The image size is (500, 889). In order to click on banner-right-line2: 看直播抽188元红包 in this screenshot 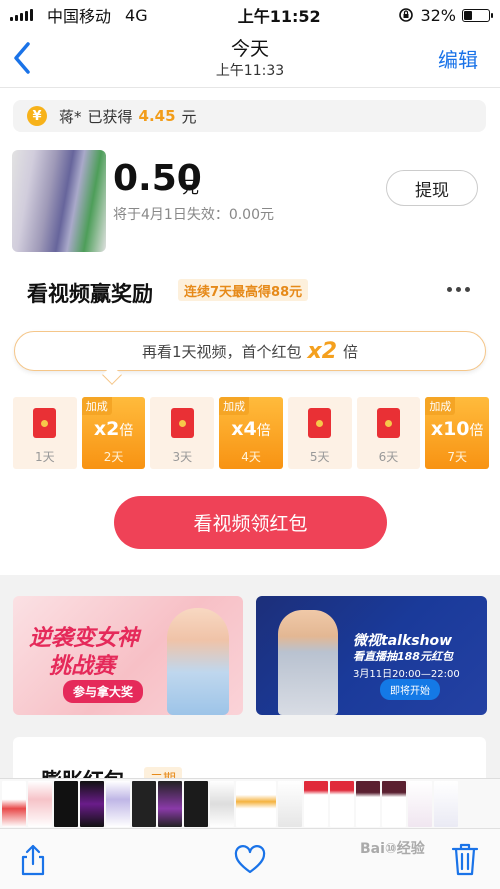, I will do `click(403, 656)`.